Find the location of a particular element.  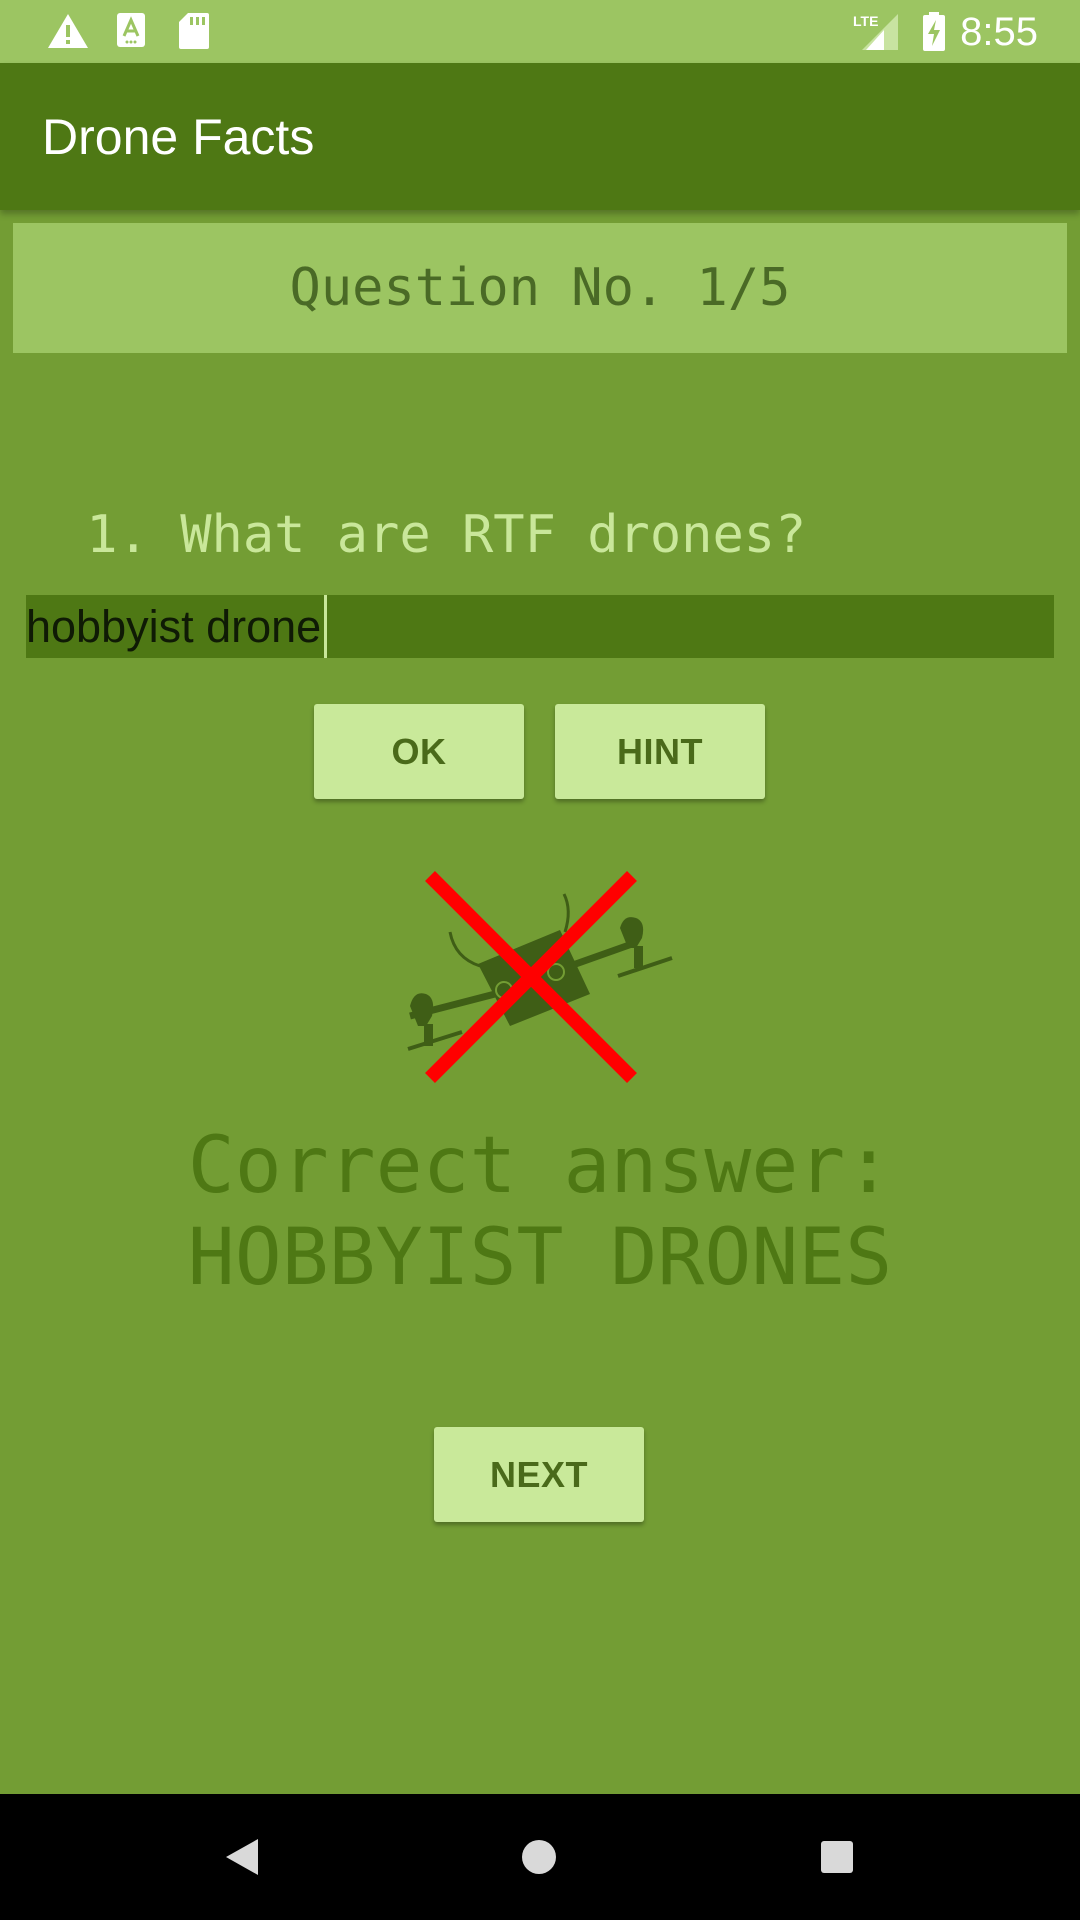

correct-answer-label: Correct answer: is located at coordinates (540, 1166).